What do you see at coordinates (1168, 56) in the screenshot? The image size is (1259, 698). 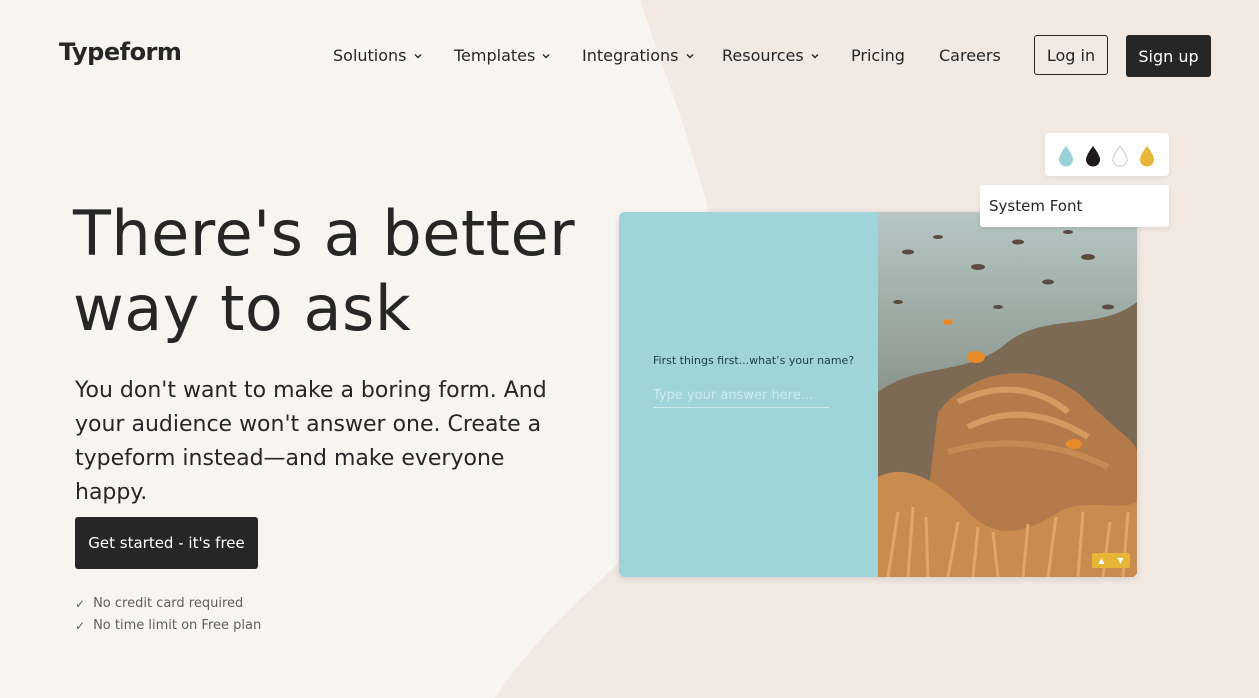 I see `signup-button: Sign up` at bounding box center [1168, 56].